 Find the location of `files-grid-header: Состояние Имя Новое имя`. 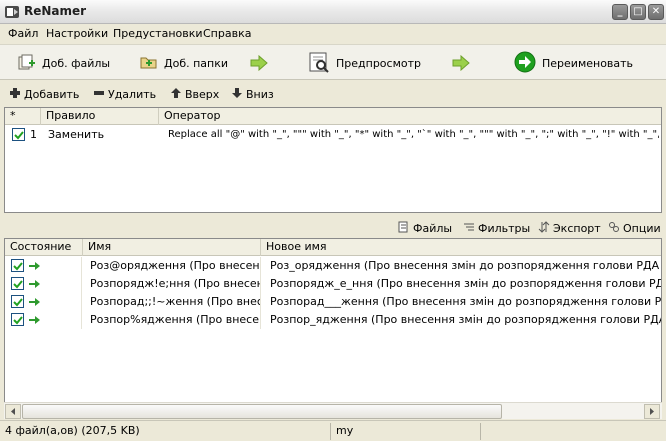

files-grid-header: Состояние Имя Новое имя is located at coordinates (333, 247).